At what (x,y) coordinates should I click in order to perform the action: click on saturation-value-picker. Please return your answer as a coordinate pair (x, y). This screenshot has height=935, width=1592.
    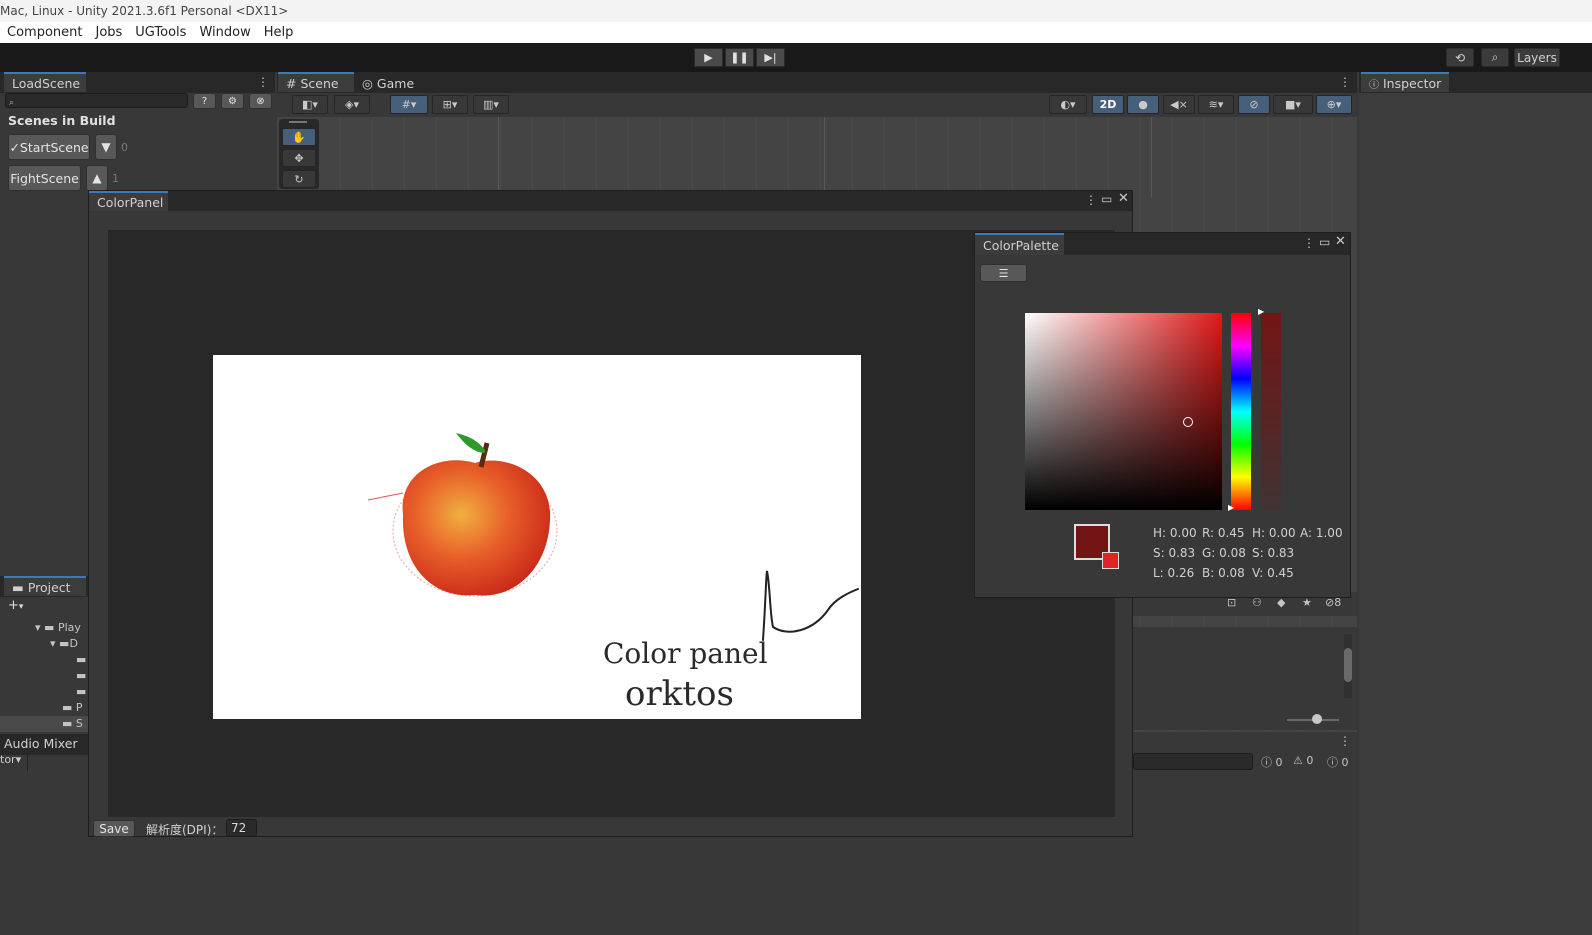
    Looking at the image, I should click on (1123, 411).